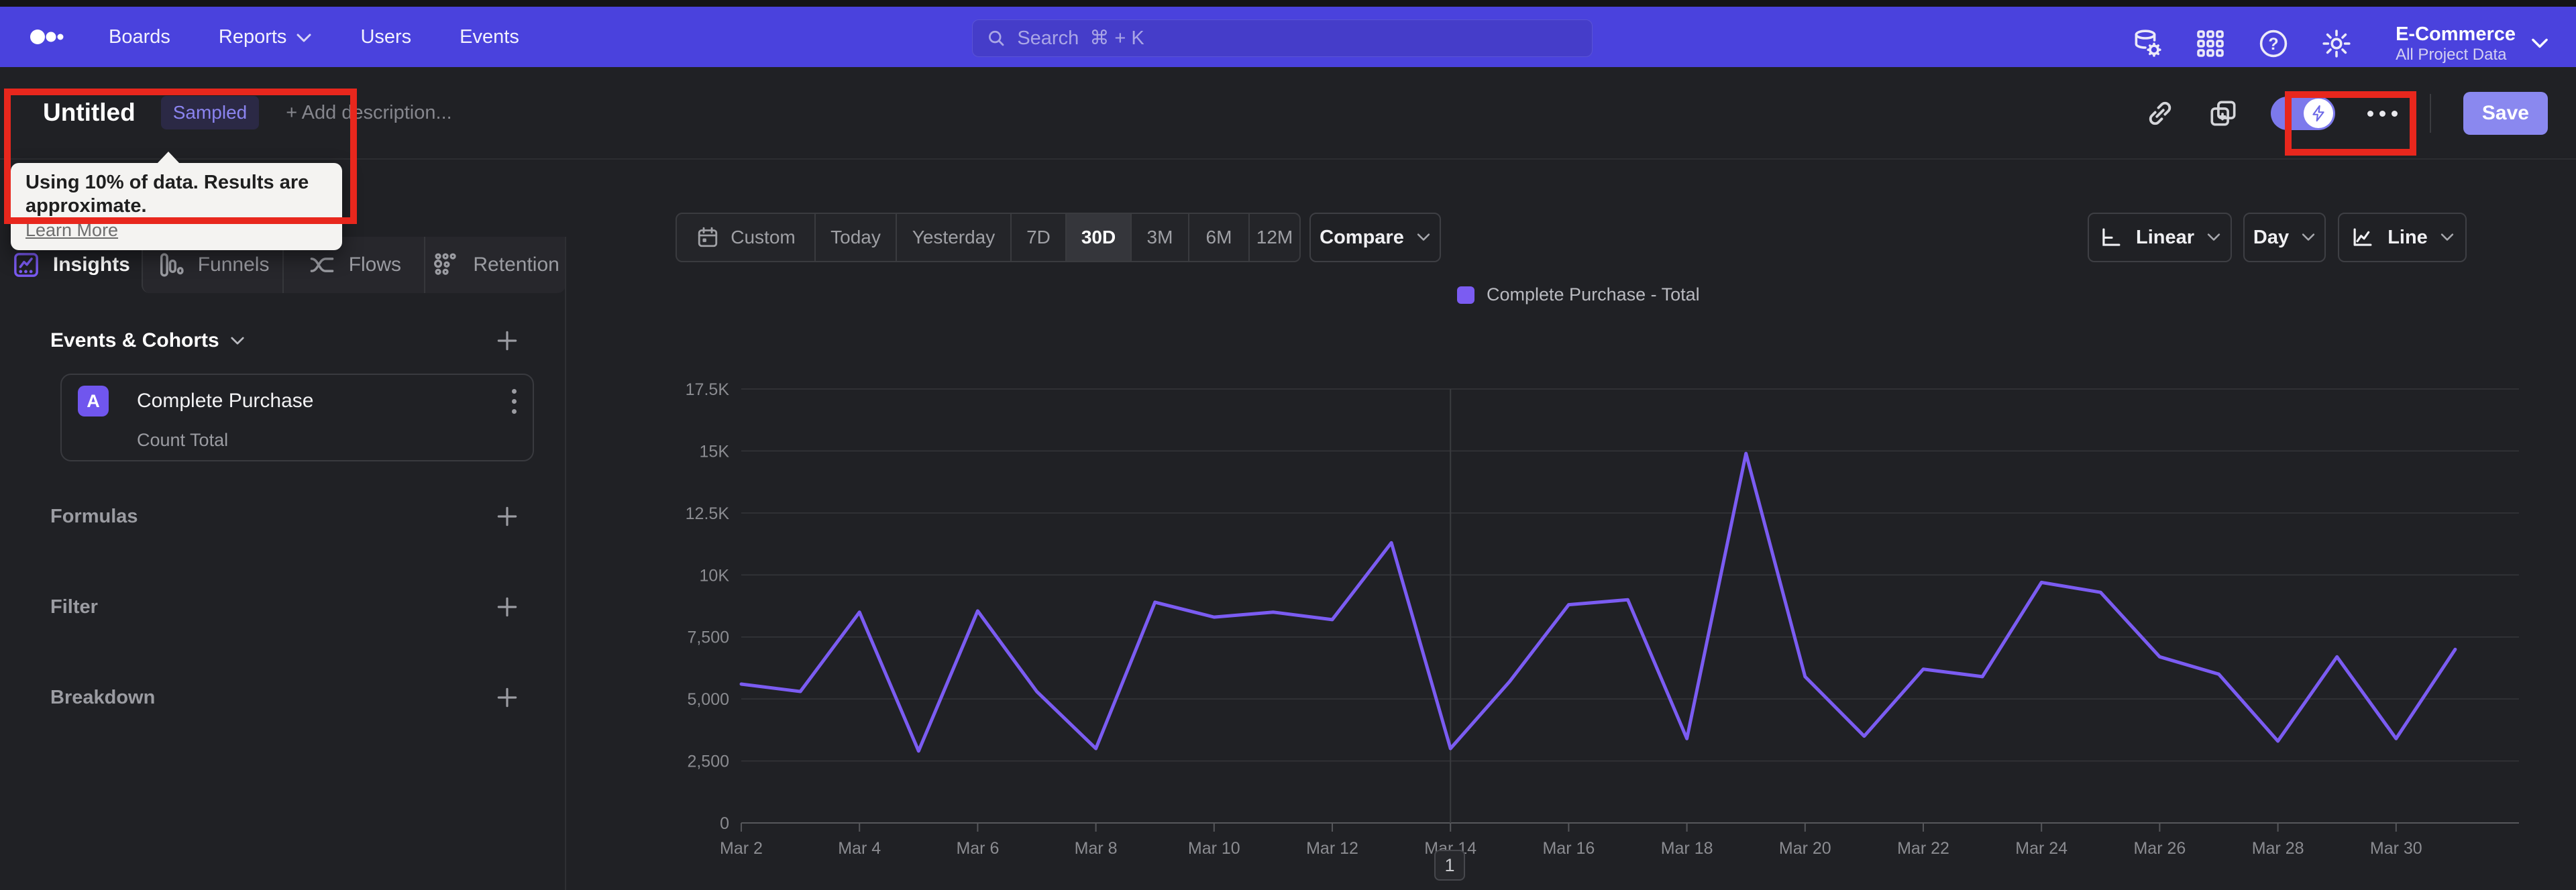 The width and height of the screenshot is (2576, 890). What do you see at coordinates (182, 440) in the screenshot?
I see `event-metric: Count Total` at bounding box center [182, 440].